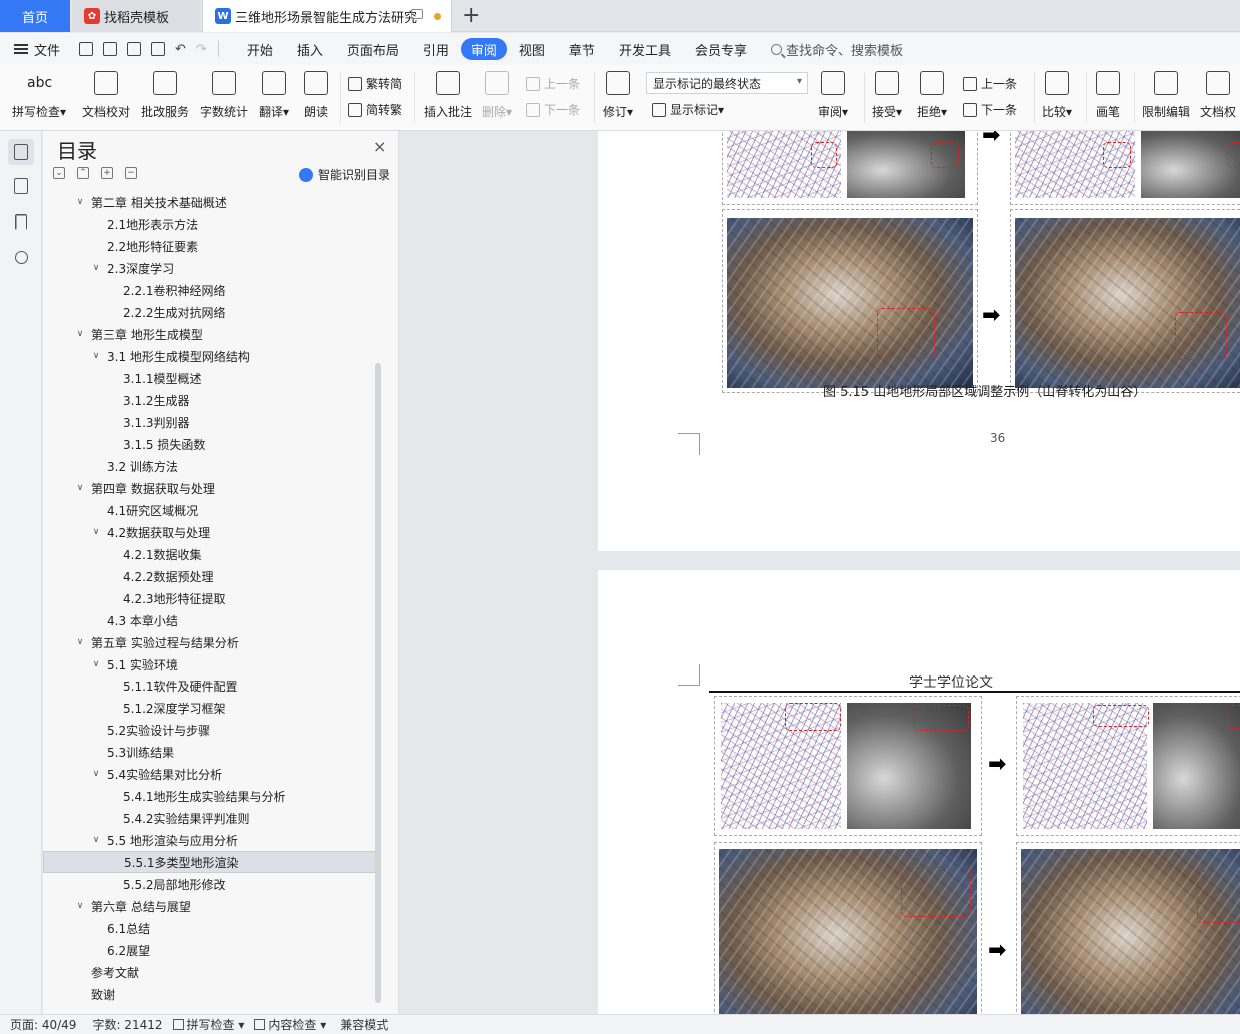  Describe the element at coordinates (210, 554) in the screenshot. I see `toc-item: 4.2.1数据收集` at that location.